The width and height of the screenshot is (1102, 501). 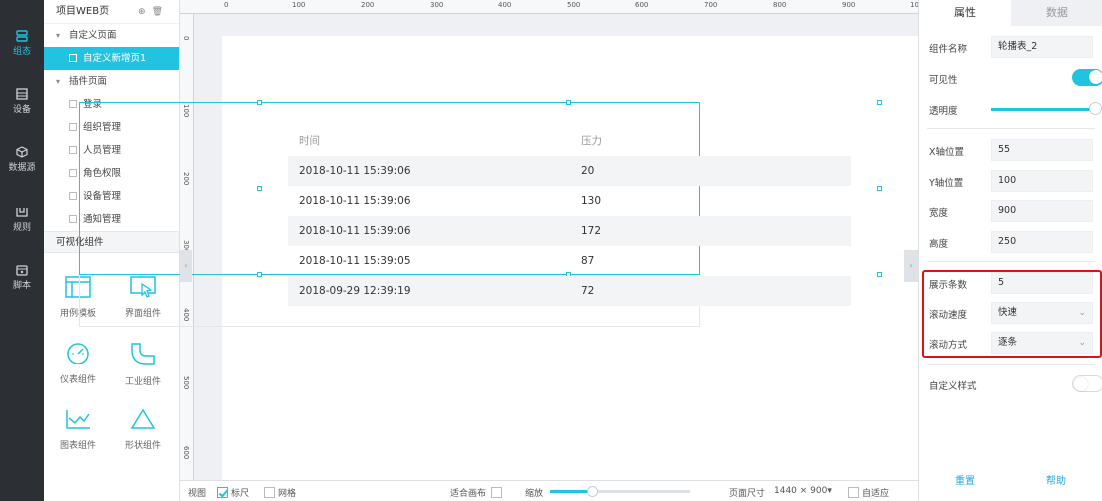 I want to click on chevron-right-icon: ›, so click(x=911, y=265).